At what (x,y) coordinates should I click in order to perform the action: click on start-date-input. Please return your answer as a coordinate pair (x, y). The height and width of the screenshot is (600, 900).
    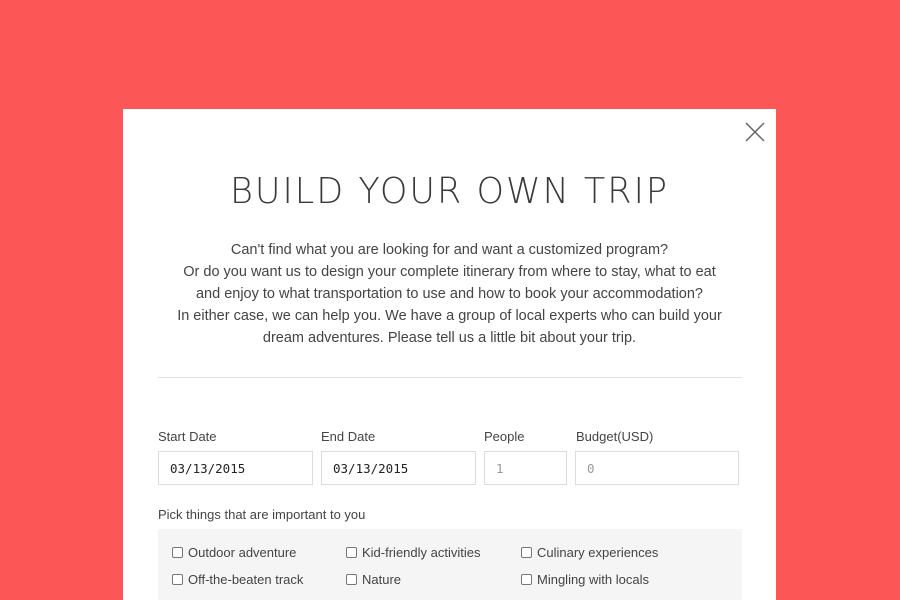
    Looking at the image, I should click on (235, 468).